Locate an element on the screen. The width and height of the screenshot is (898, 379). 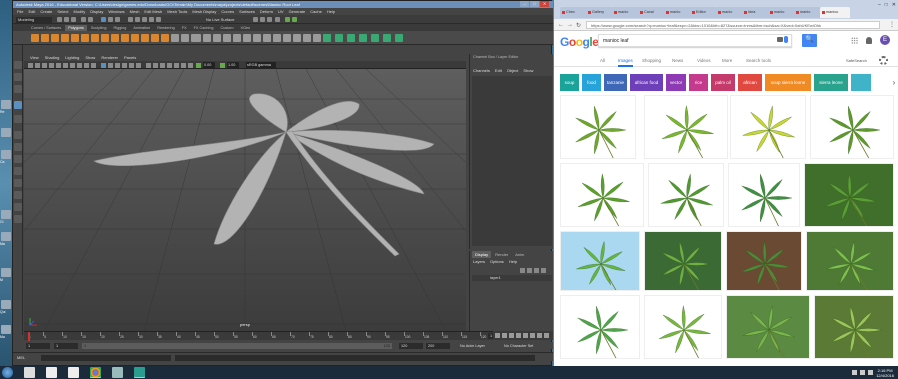
go-to-end-icon is located at coordinates (546, 335).